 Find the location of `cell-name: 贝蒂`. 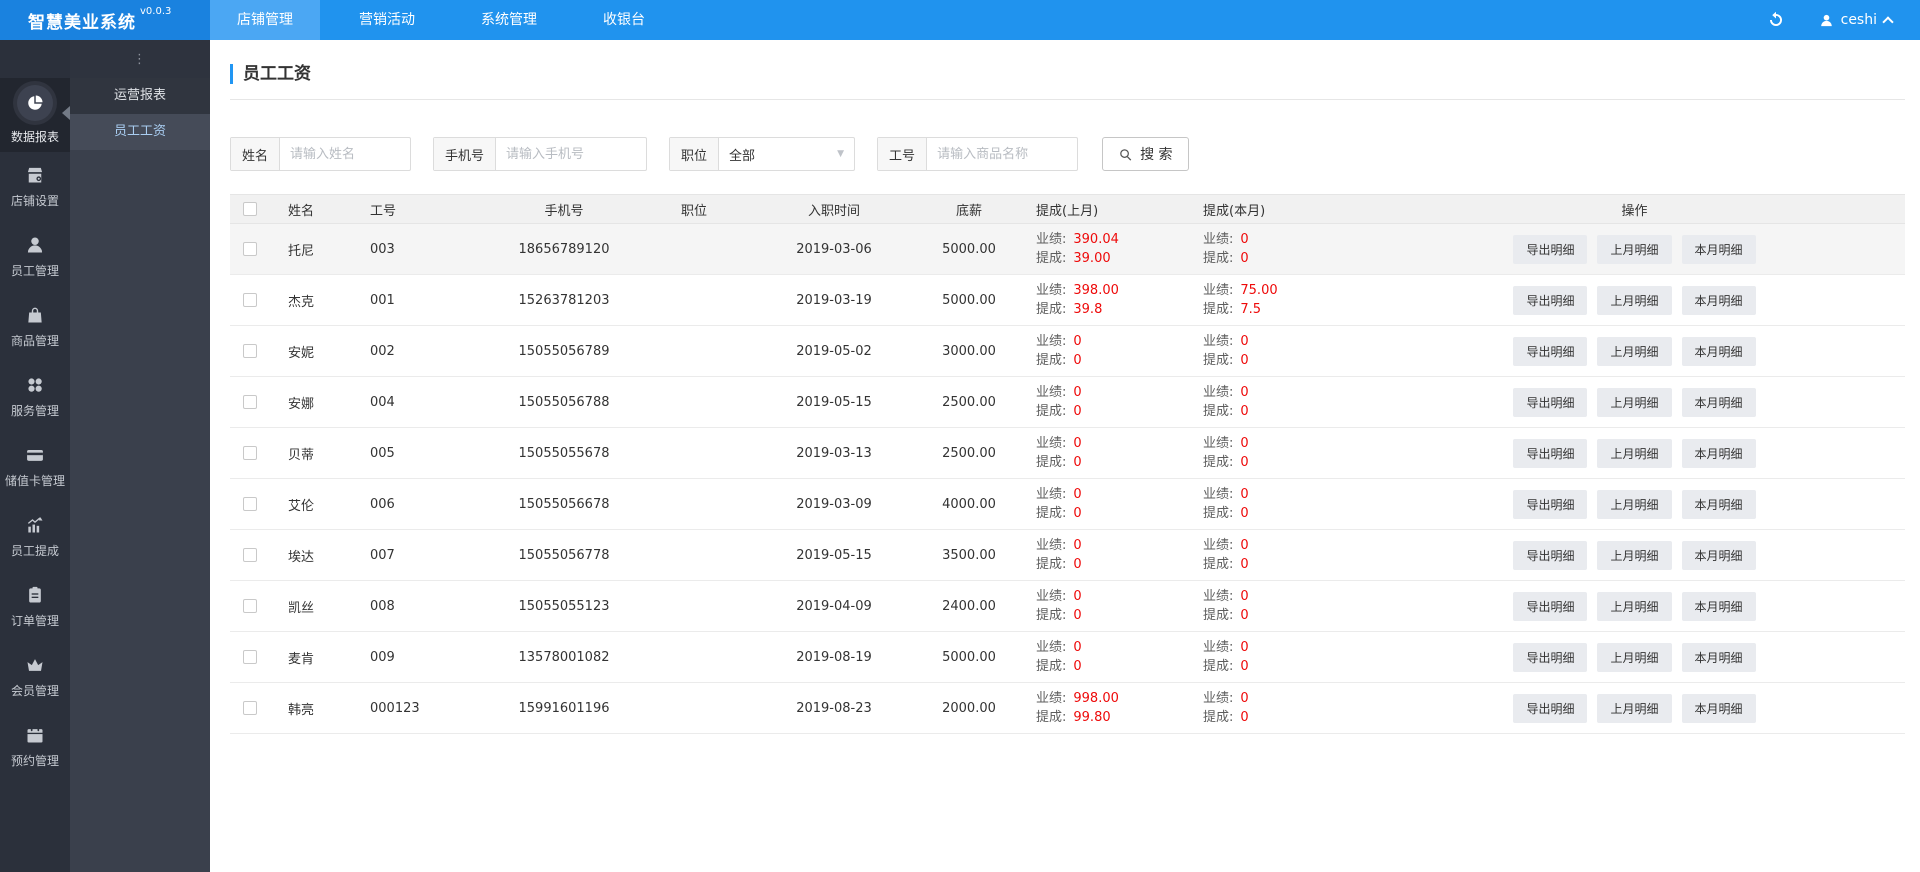

cell-name: 贝蒂 is located at coordinates (301, 455).